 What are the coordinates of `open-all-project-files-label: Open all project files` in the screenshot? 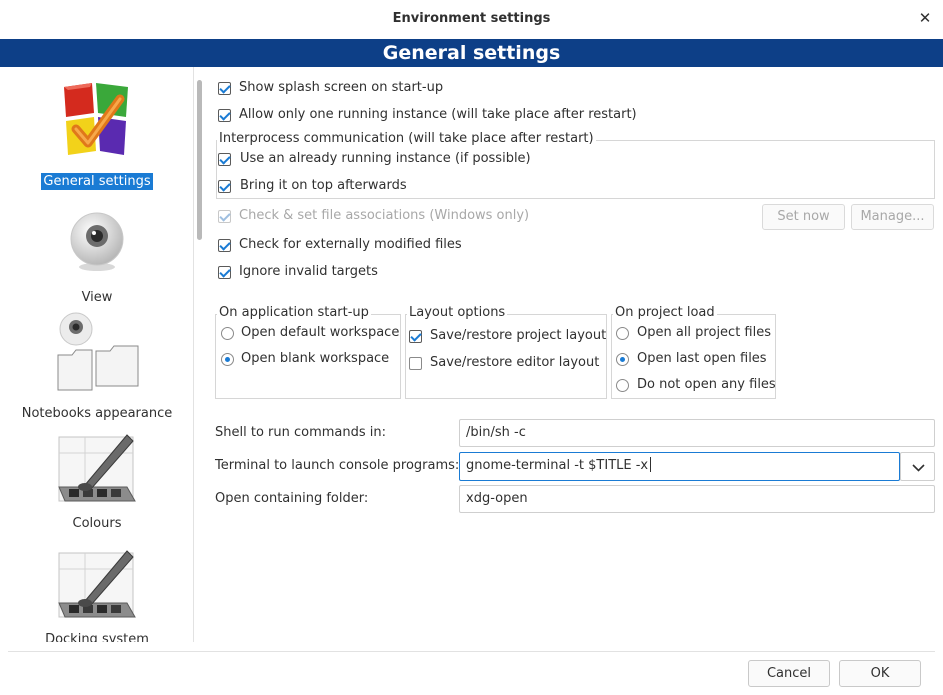 It's located at (704, 332).